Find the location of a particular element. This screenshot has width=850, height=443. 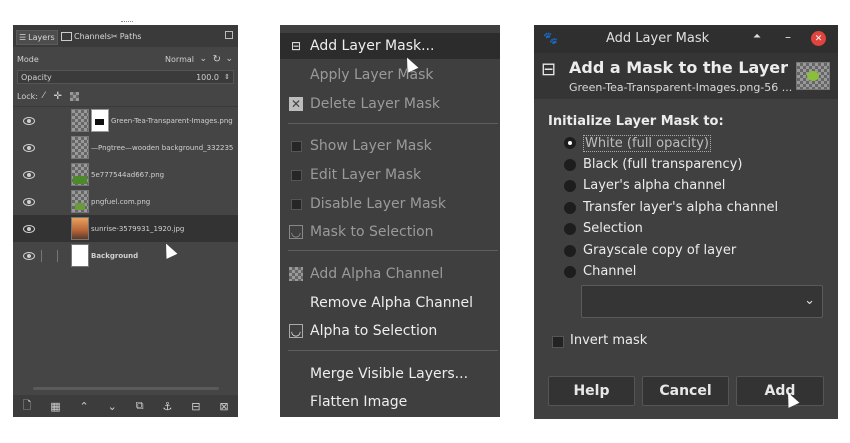

reset-mode-icon: ↻ is located at coordinates (217, 59).